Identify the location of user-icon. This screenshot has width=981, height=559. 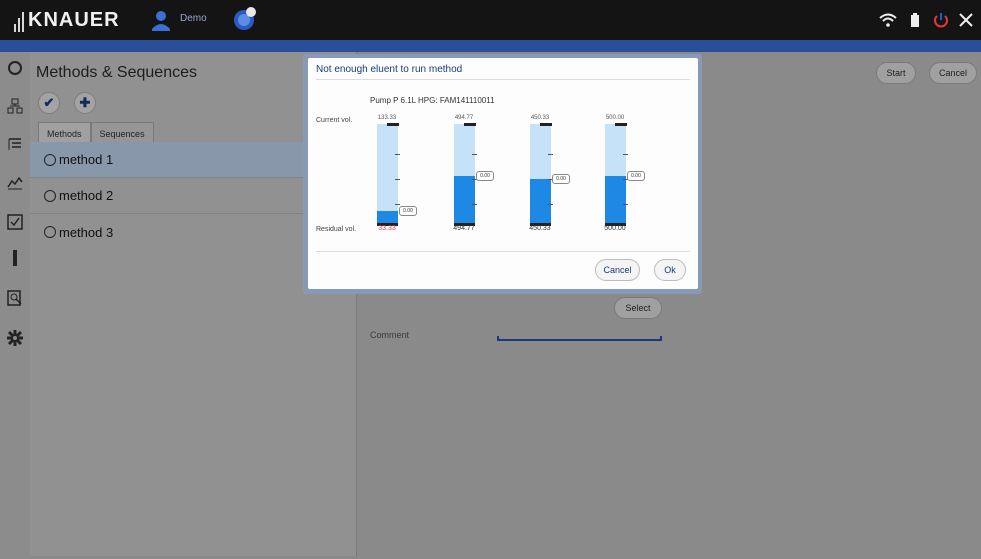
(161, 20).